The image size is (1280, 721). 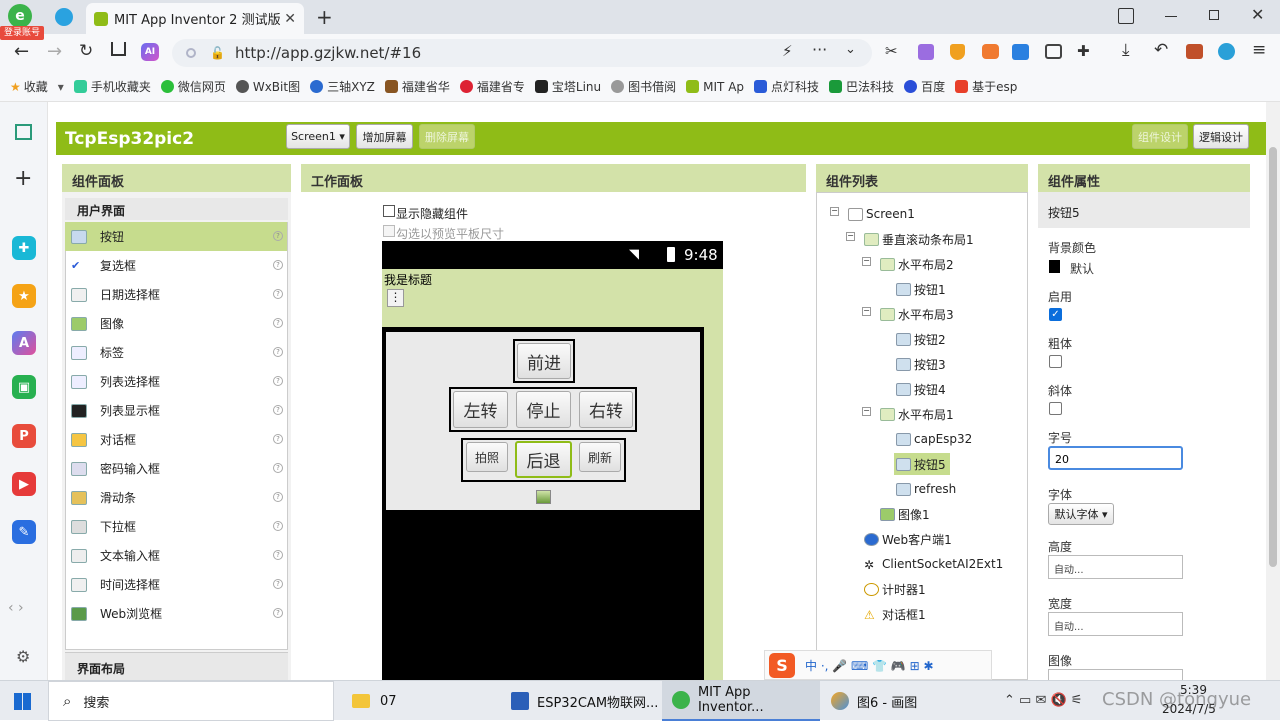 I want to click on page-scrollbar, so click(x=1273, y=391).